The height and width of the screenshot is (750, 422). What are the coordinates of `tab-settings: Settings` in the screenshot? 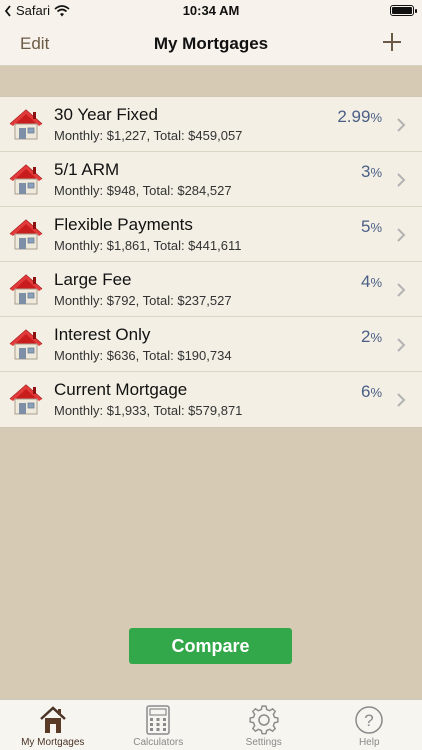 It's located at (264, 725).